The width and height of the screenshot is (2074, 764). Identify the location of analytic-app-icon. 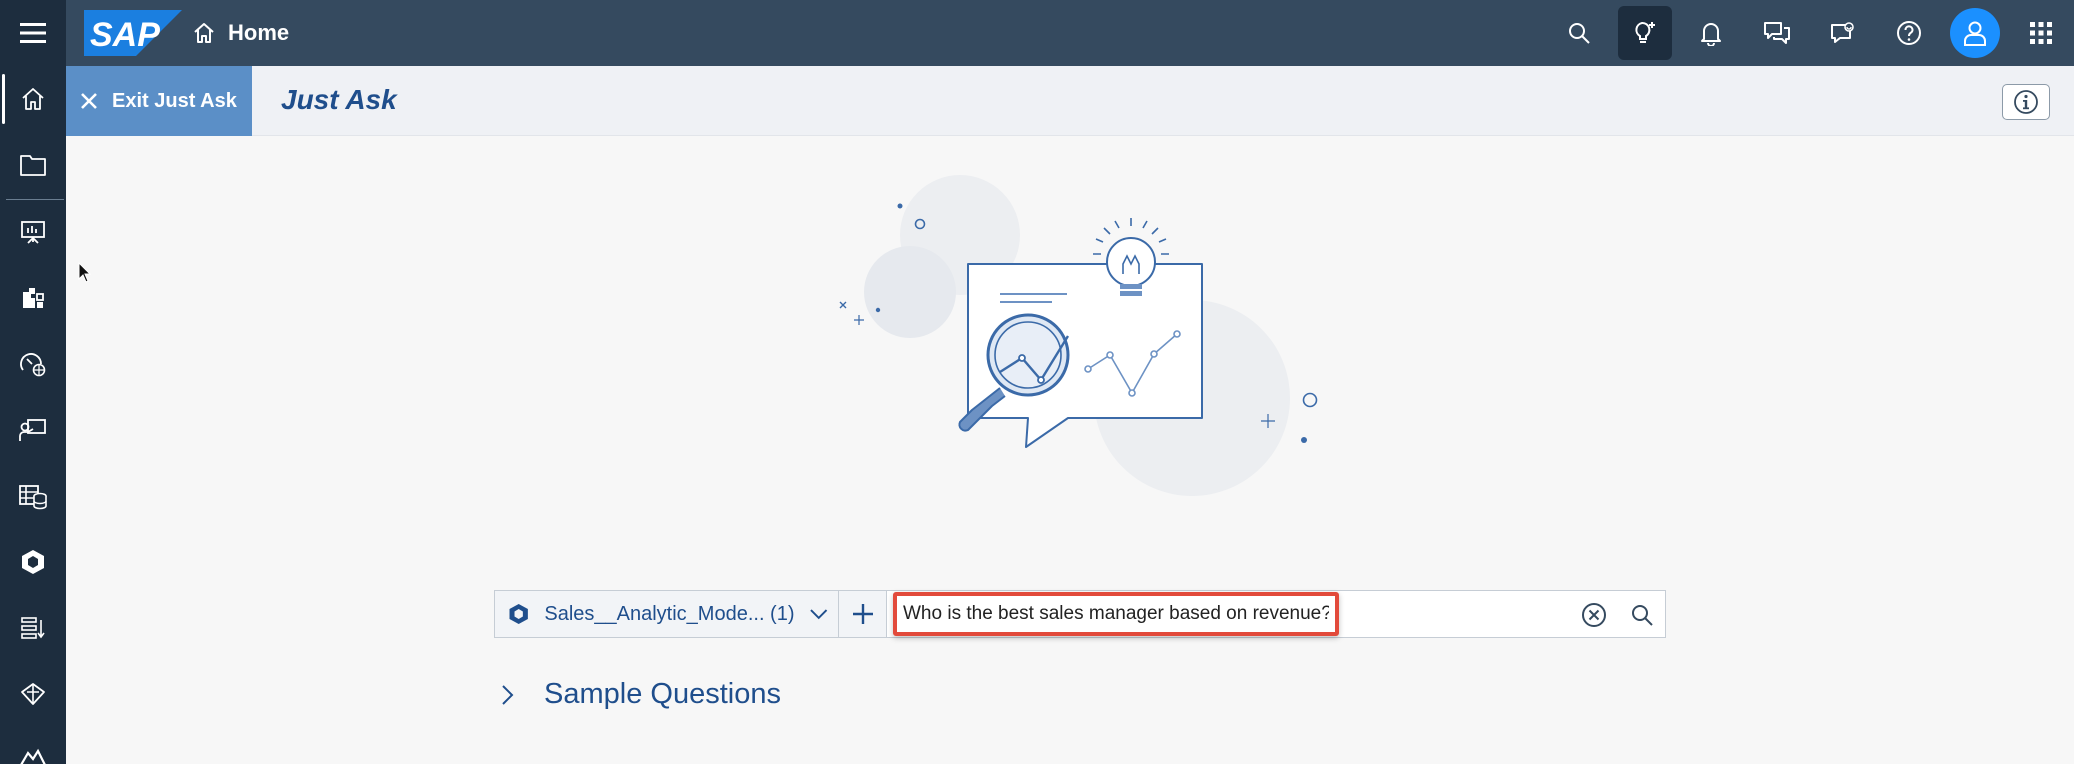
(33, 298).